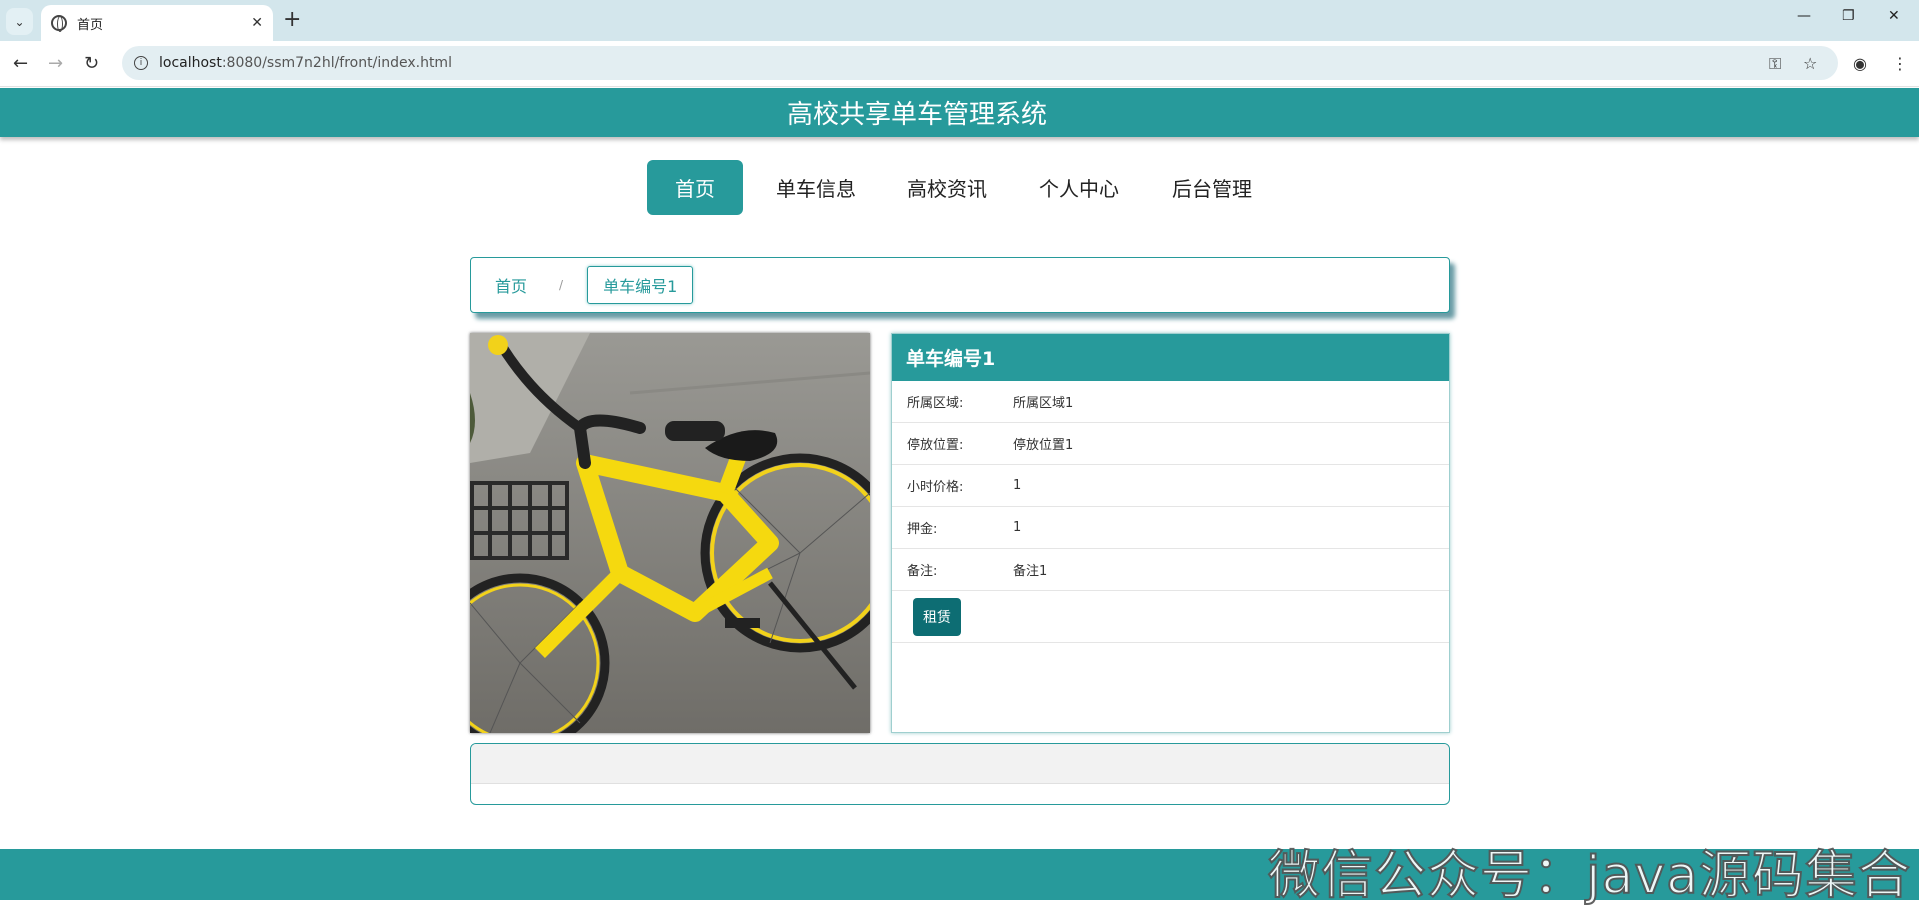 The height and width of the screenshot is (908, 1919). I want to click on close-tab-icon: ✕, so click(257, 23).